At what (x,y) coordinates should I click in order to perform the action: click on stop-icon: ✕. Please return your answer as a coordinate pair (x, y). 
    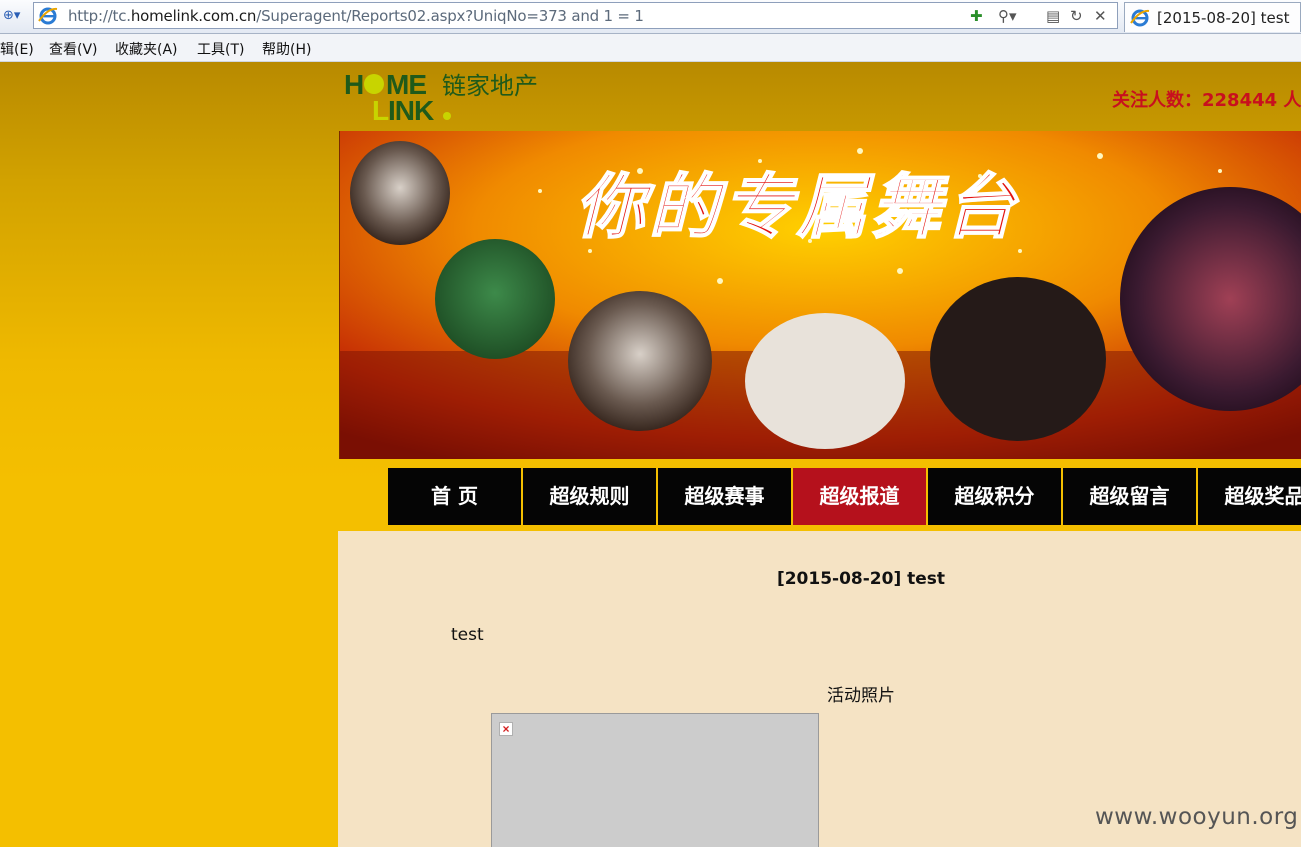
    Looking at the image, I should click on (1100, 16).